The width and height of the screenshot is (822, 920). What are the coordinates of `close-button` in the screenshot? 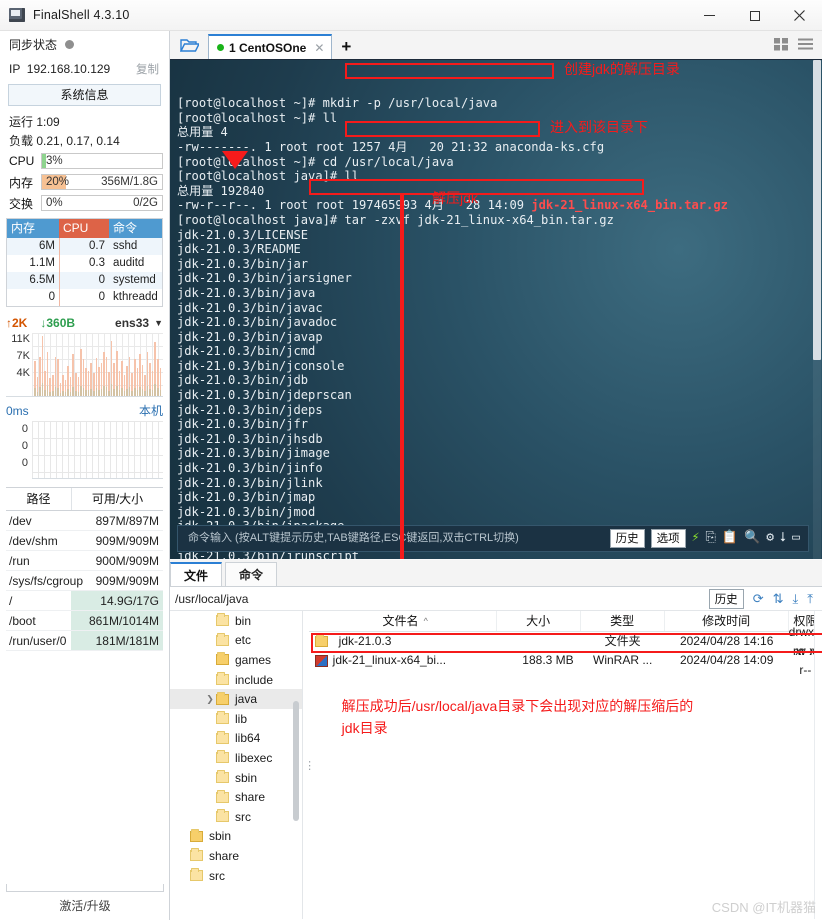 It's located at (799, 15).